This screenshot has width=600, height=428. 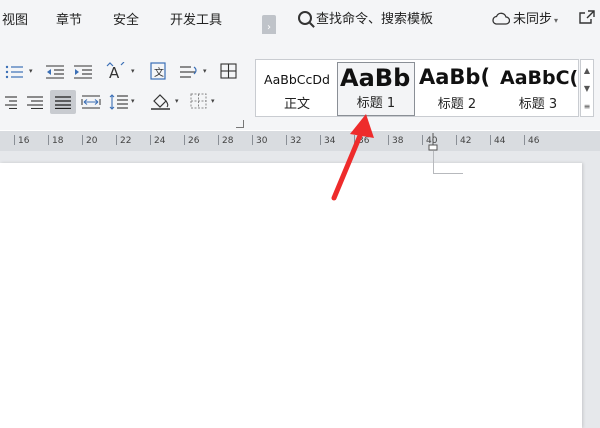 I want to click on menu-developer-tools: 开发工具, so click(x=196, y=18).